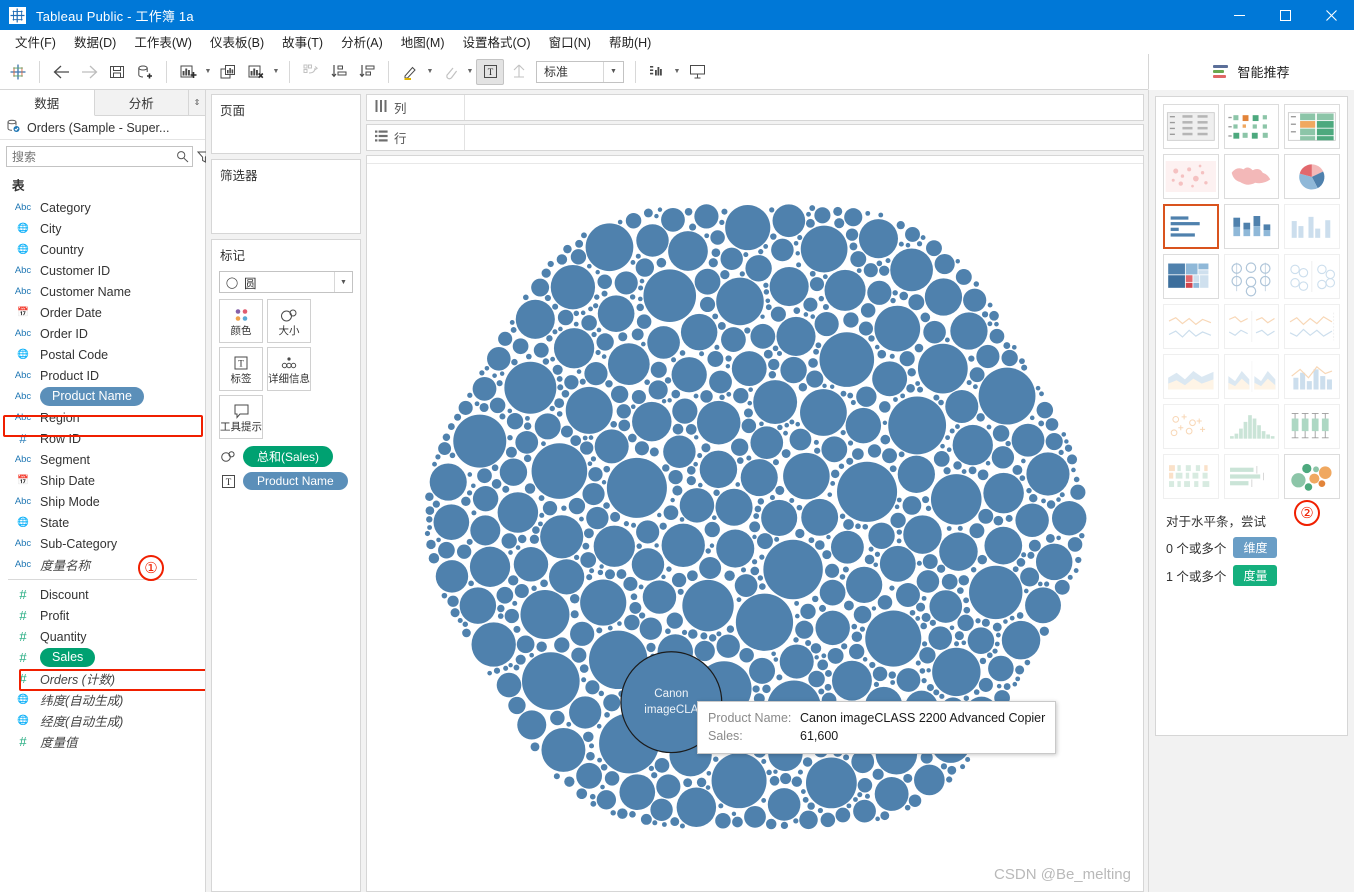 Image resolution: width=1354 pixels, height=892 pixels. I want to click on chevron-down-icon: ▼, so click(613, 71).